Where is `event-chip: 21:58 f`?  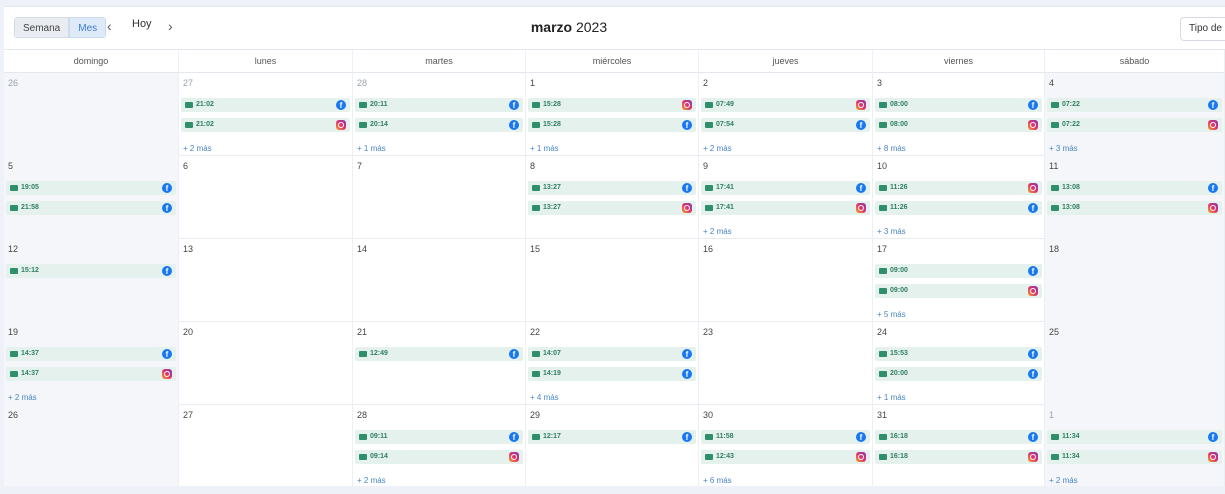 event-chip: 21:58 f is located at coordinates (91, 208).